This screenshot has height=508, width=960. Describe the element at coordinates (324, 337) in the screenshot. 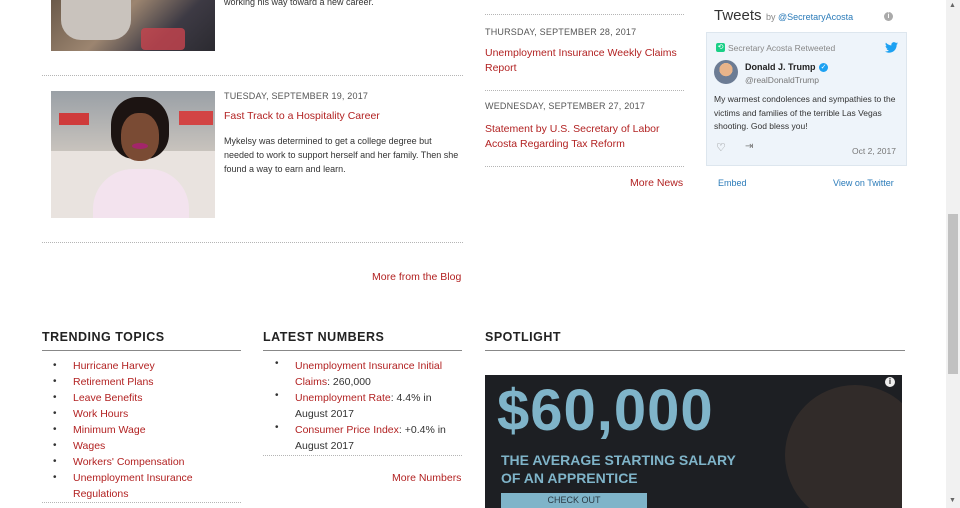

I see `latest-numbers-heading: LATEST NUMBERS` at that location.